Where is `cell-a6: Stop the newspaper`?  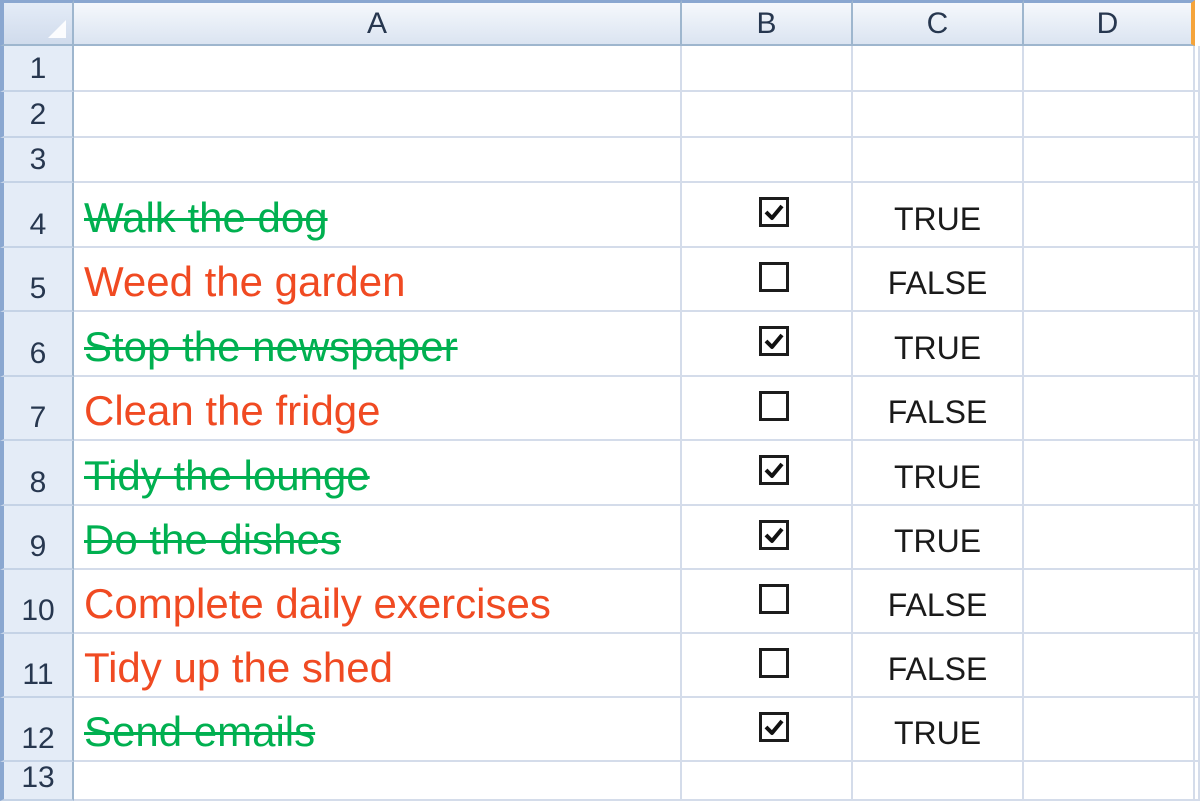 cell-a6: Stop the newspaper is located at coordinates (378, 344).